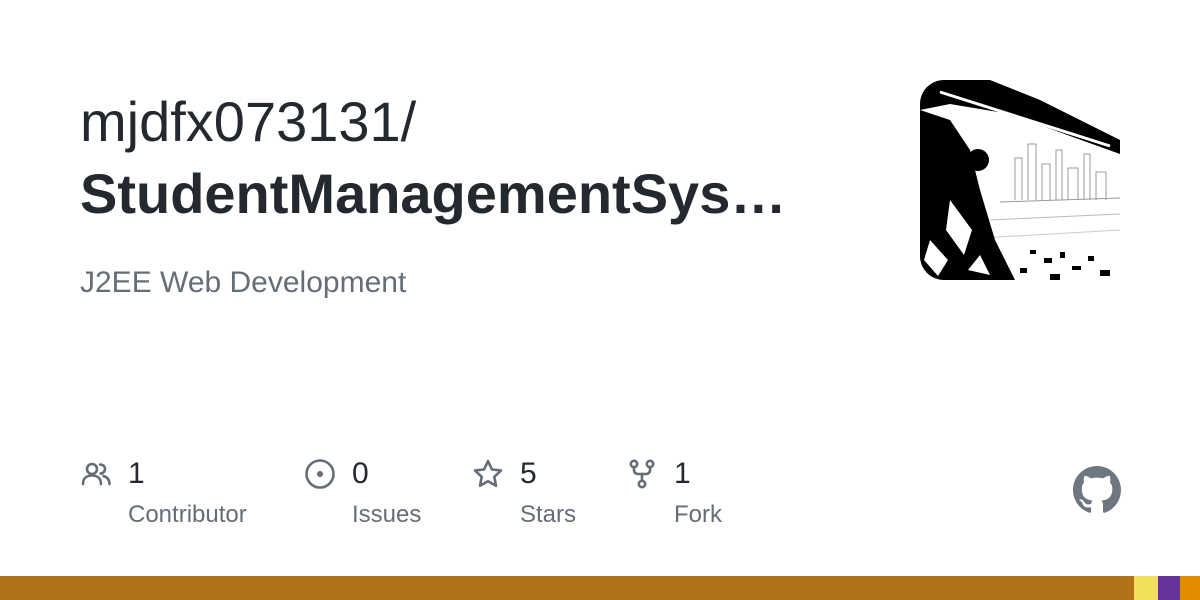  Describe the element at coordinates (698, 514) in the screenshot. I see `forks-label: Fork` at that location.